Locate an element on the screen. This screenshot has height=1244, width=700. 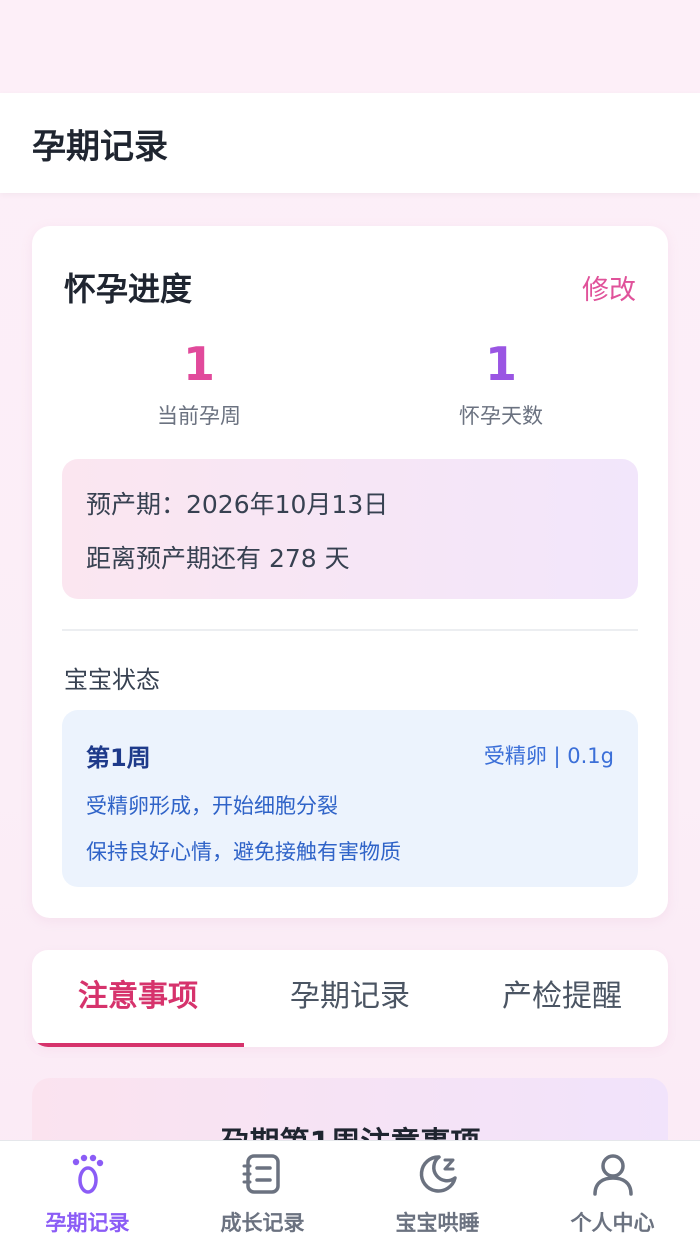
top-header: 孕期记录 is located at coordinates (350, 143).